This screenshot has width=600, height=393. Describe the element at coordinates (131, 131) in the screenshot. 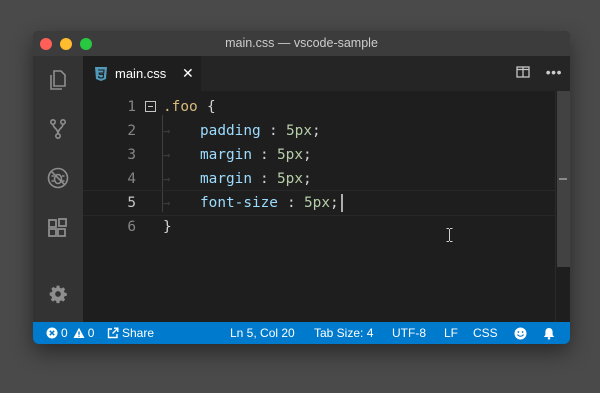

I see `line-number: 2` at that location.